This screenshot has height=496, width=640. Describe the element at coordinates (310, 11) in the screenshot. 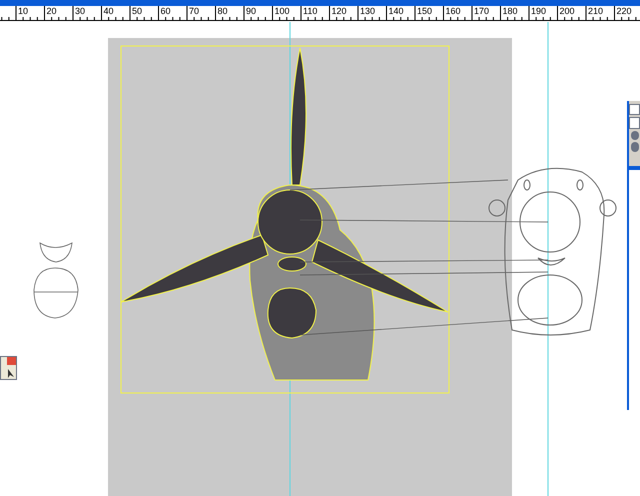

I see `ruler-label: 110` at that location.